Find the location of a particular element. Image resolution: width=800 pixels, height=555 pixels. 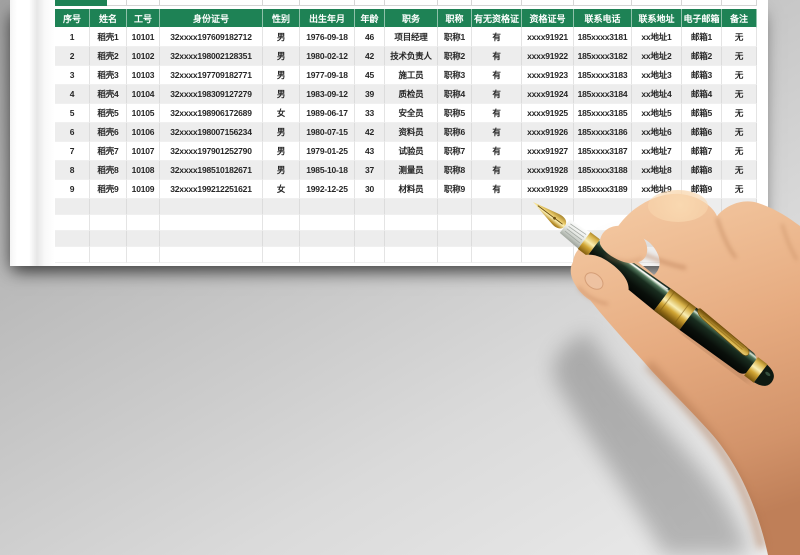

table-cell: 185xxxx3188 is located at coordinates (603, 170).